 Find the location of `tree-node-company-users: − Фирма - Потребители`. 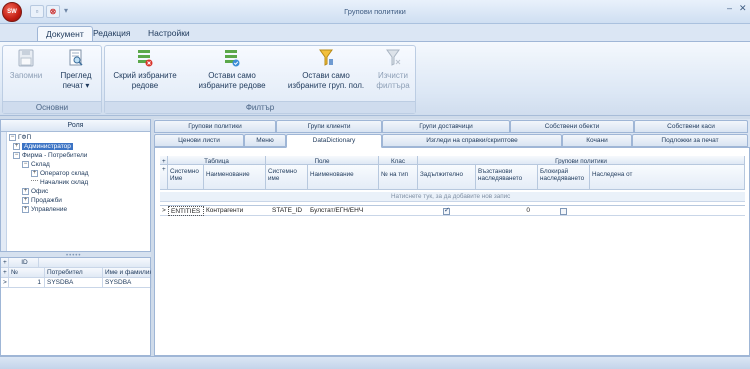

tree-node-company-users: − Фирма - Потребители is located at coordinates (50, 155).